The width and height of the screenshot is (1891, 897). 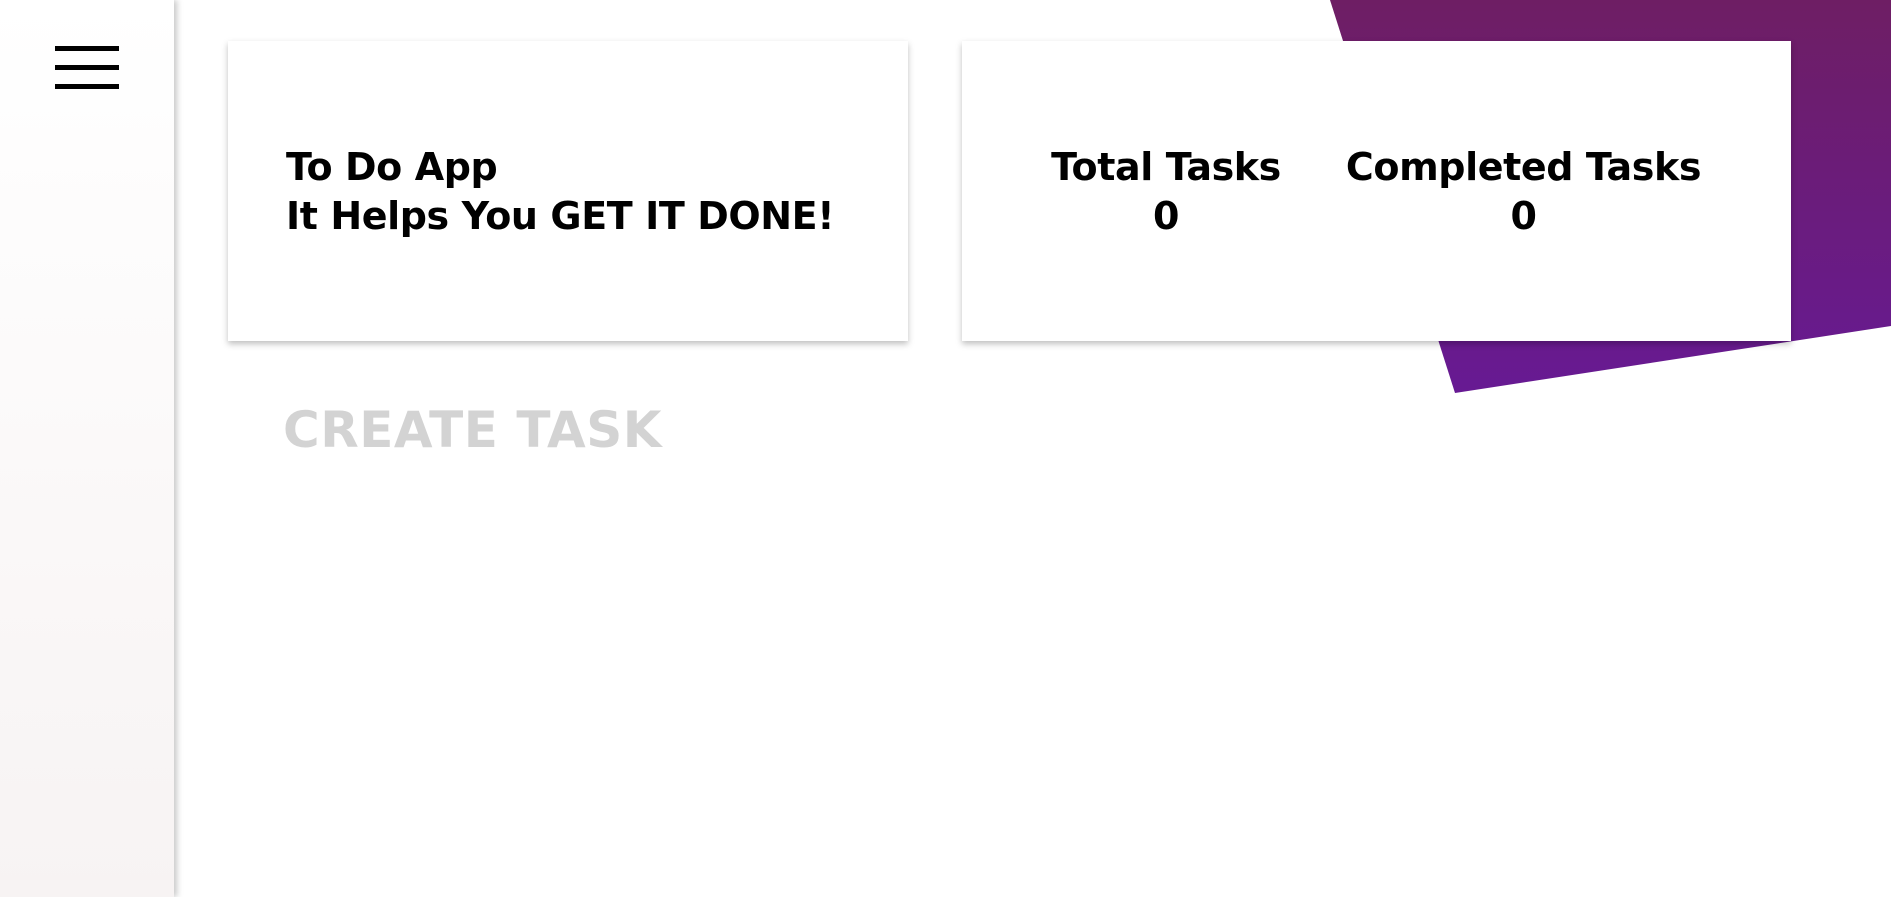 What do you see at coordinates (1523, 216) in the screenshot?
I see `completed-tasks-value: 0` at bounding box center [1523, 216].